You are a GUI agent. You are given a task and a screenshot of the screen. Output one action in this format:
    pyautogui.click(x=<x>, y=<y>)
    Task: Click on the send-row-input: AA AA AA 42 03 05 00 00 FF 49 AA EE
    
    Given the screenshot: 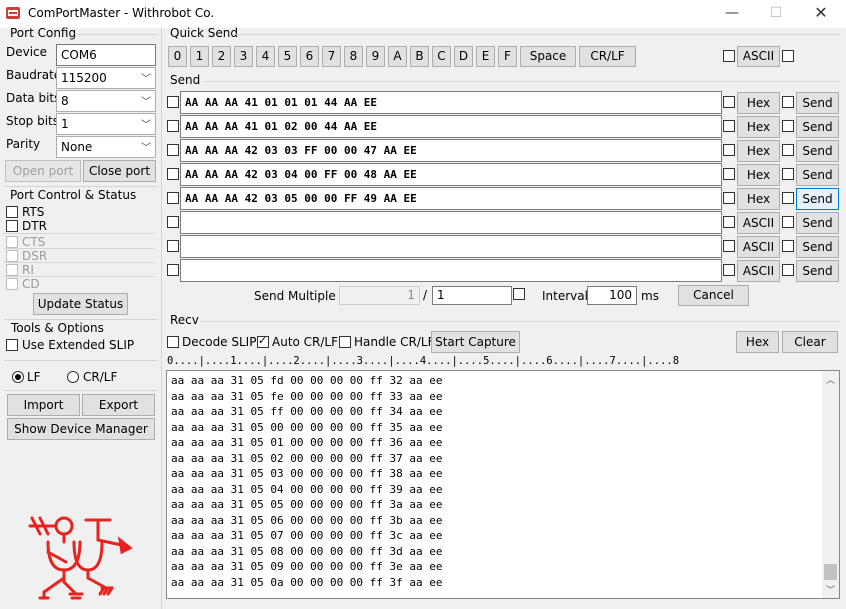 What is the action you would take?
    pyautogui.click(x=451, y=198)
    